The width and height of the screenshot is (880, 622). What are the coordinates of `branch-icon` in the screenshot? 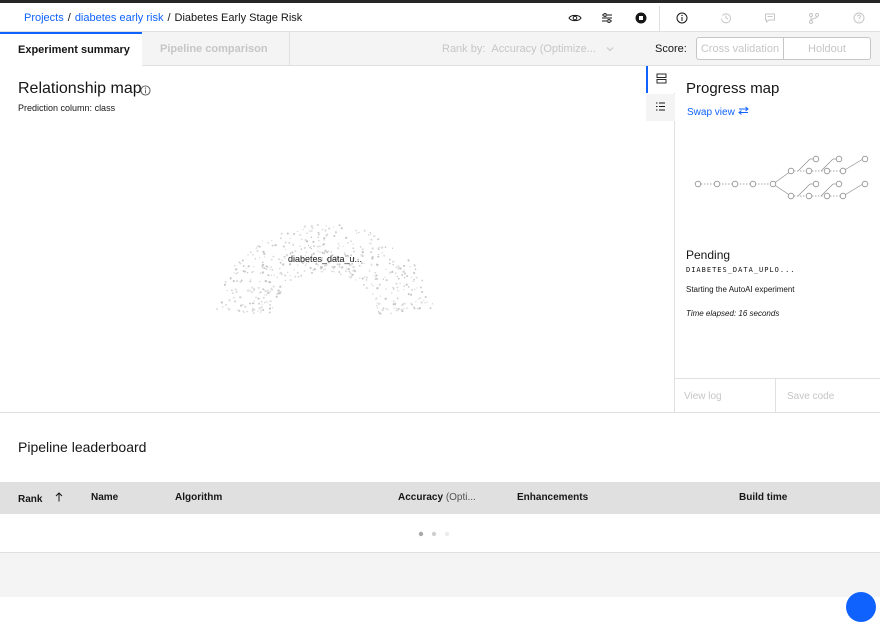 It's located at (814, 18).